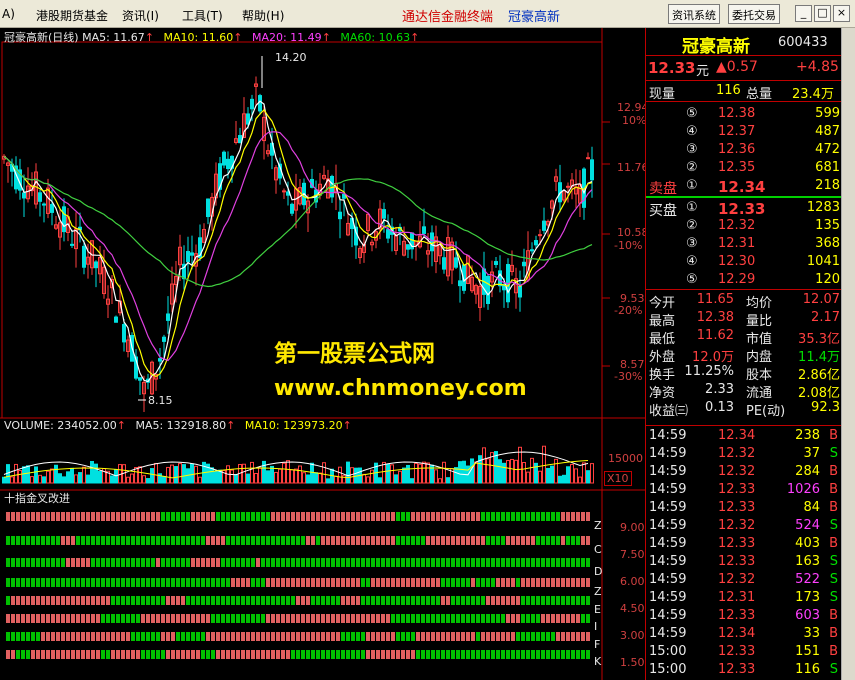 This screenshot has height=680, width=855. I want to click on menu-tools: 工具(T), so click(202, 15).